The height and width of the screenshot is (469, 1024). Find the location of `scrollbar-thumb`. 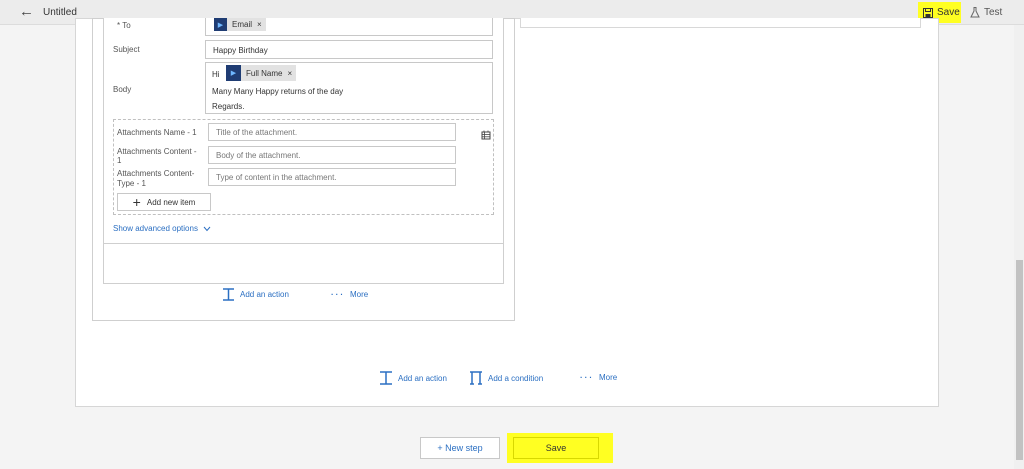

scrollbar-thumb is located at coordinates (1019, 360).